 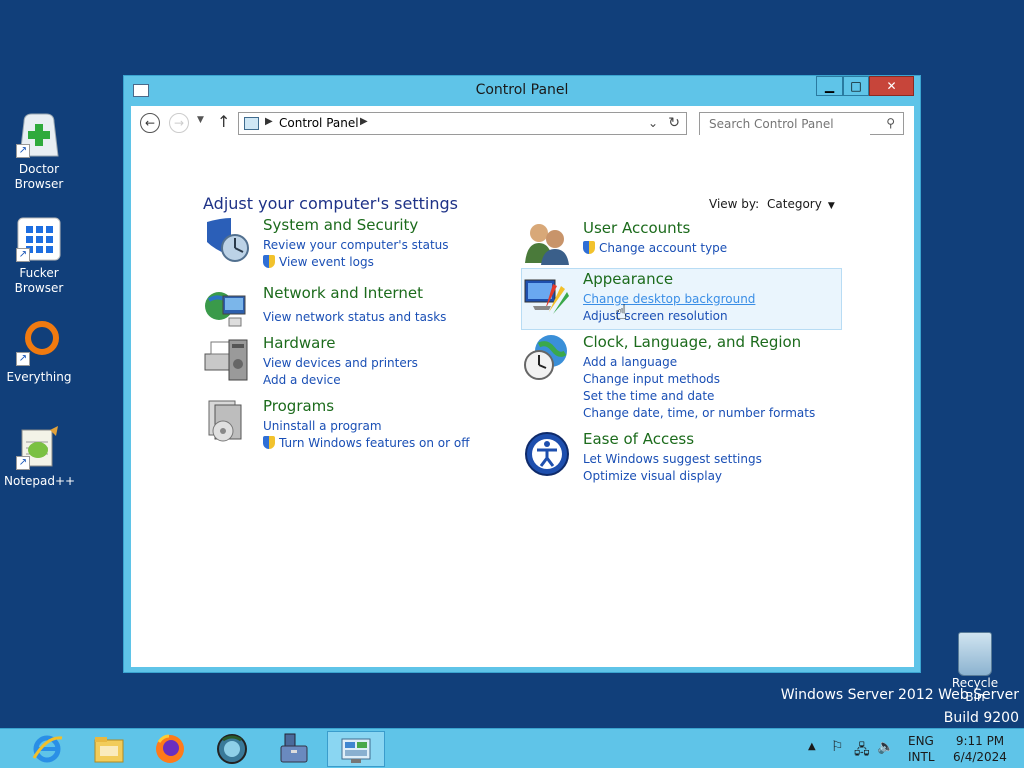 What do you see at coordinates (831, 206) in the screenshot?
I see `chevron-down-icon: ▼` at bounding box center [831, 206].